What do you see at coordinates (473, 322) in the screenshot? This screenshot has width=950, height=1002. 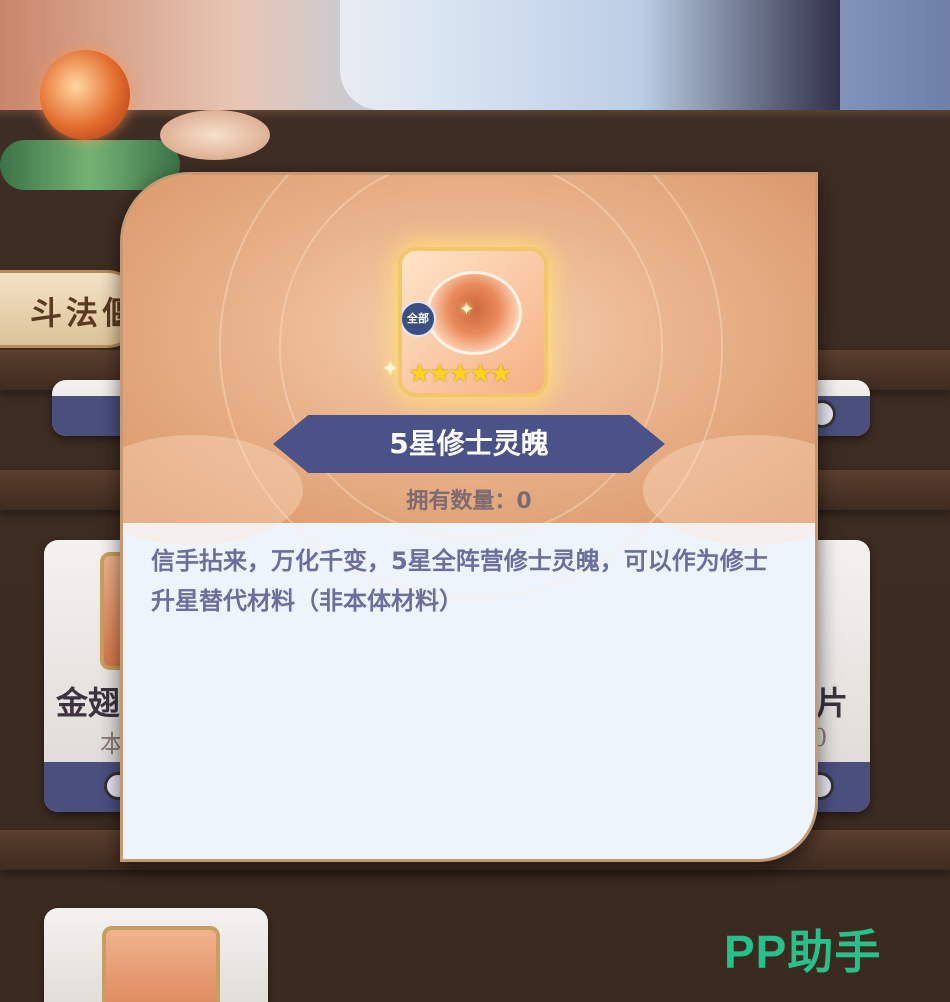 I see `item-icon: 全部 ★★★★★` at bounding box center [473, 322].